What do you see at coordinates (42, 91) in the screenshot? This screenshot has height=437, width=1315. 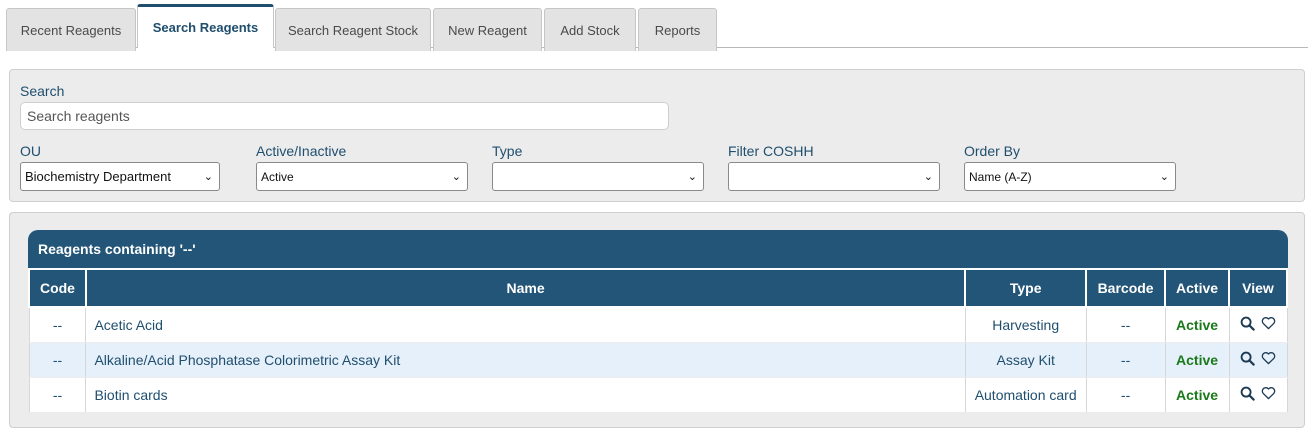 I see `search-label: Search` at bounding box center [42, 91].